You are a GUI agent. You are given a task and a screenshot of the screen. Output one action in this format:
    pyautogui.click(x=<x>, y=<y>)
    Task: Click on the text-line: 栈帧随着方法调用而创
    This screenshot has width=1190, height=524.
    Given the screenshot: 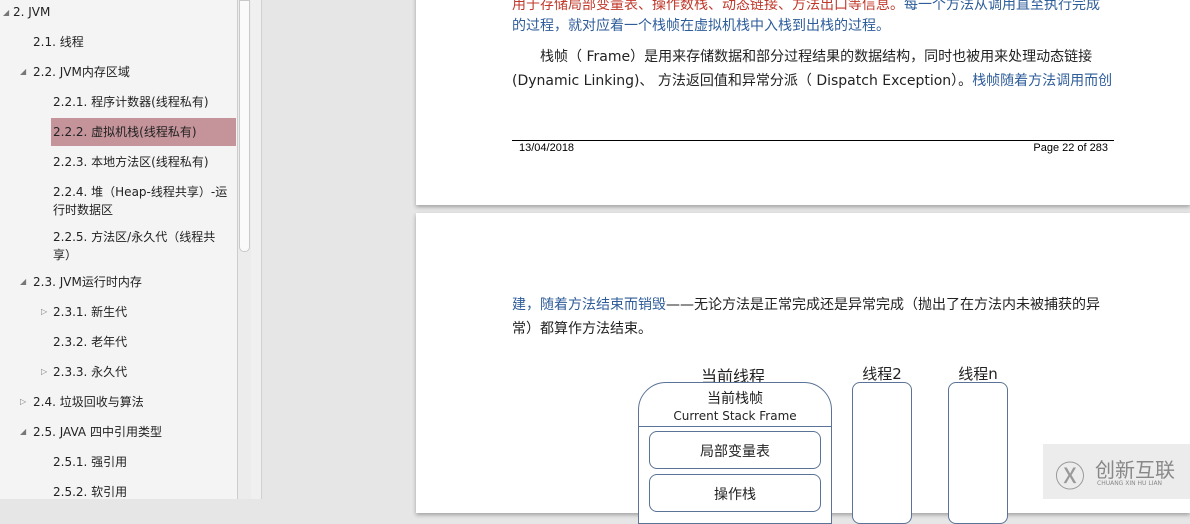 What is the action you would take?
    pyautogui.click(x=1042, y=81)
    